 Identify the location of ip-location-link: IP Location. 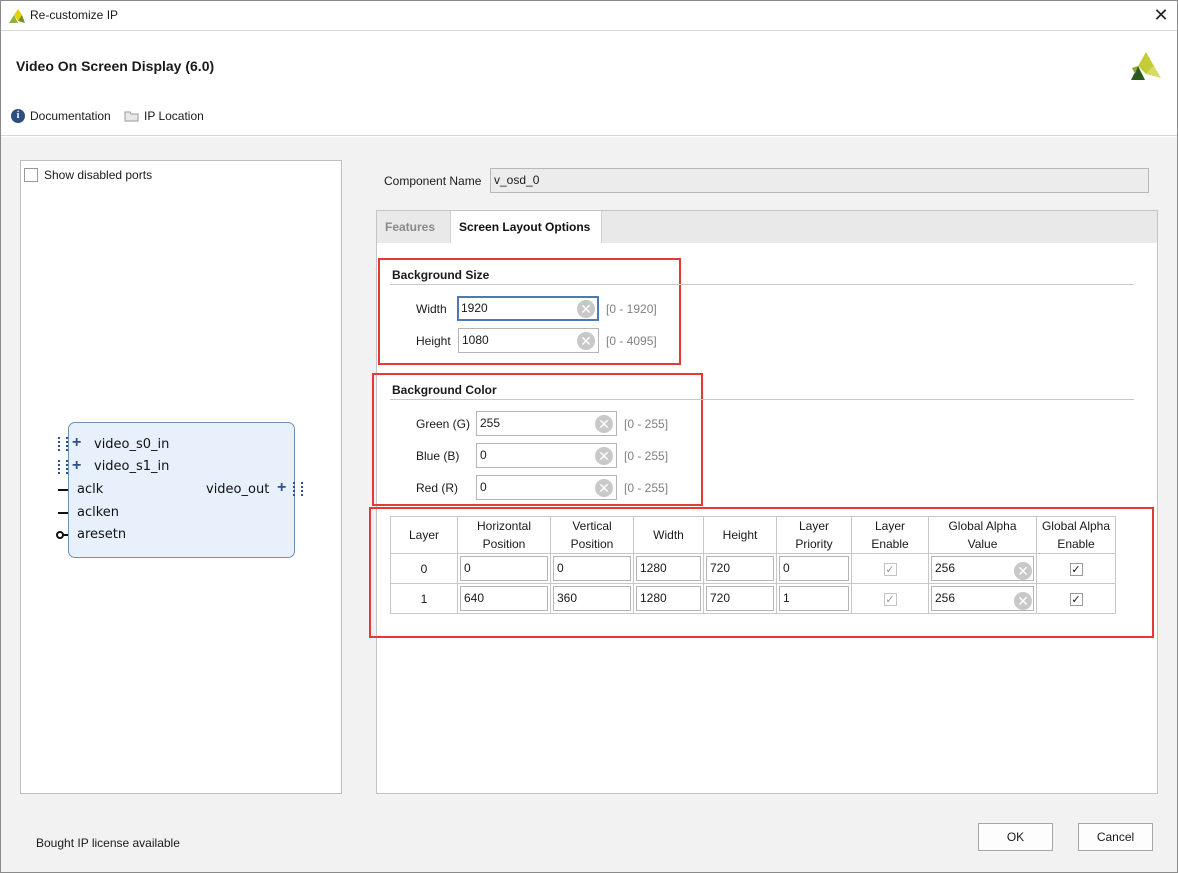
(164, 116).